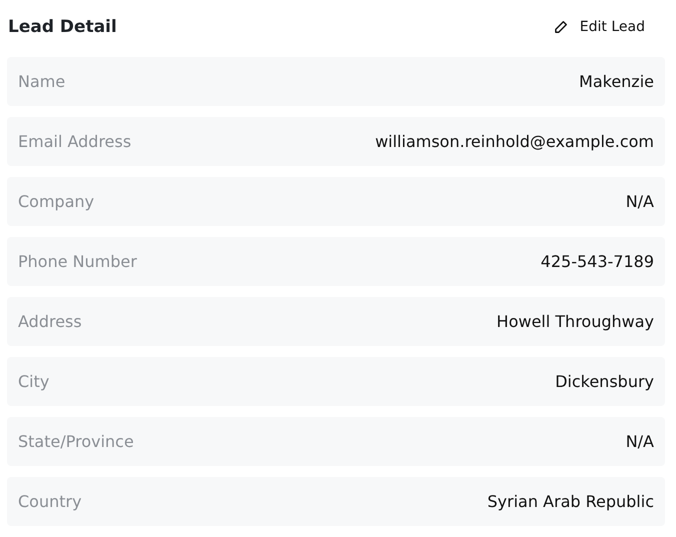  I want to click on field-label: State/Province, so click(76, 441).